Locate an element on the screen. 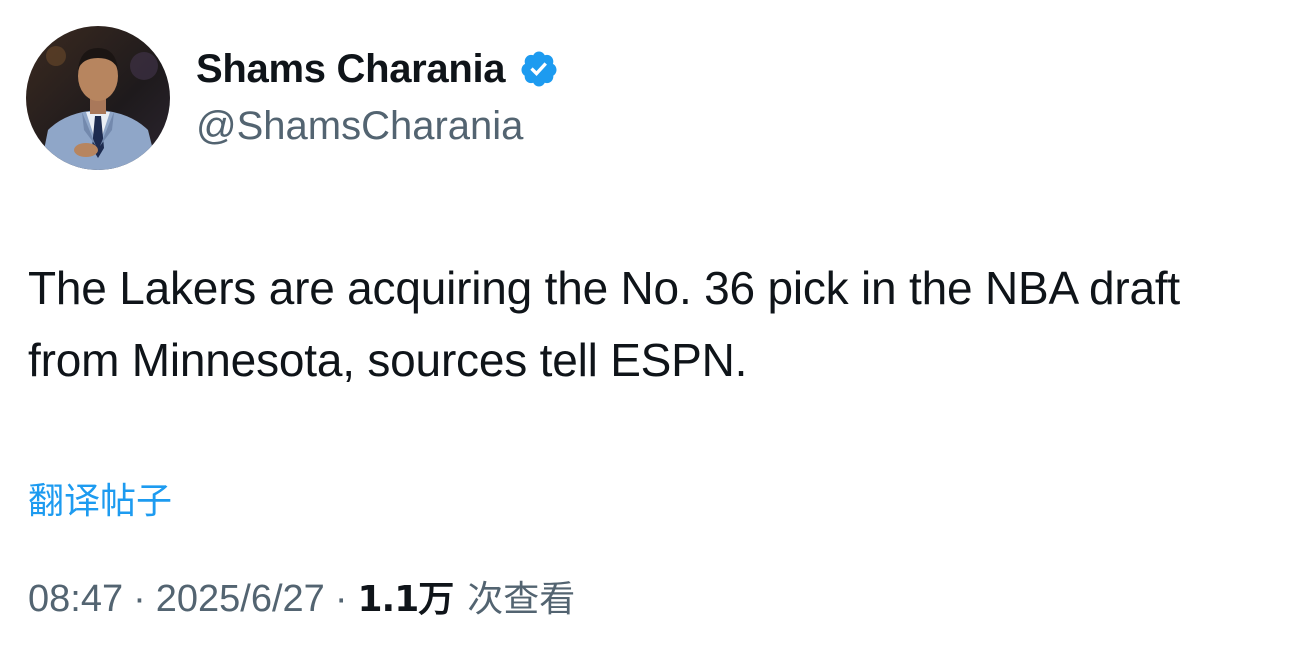 The height and width of the screenshot is (662, 1290). author-block: Shams Charania @ShamsCharania is located at coordinates (377, 95).